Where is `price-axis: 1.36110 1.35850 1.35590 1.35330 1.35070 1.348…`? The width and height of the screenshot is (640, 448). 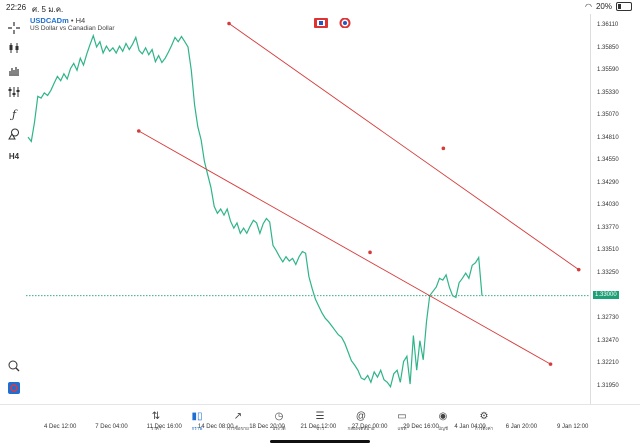 price-axis: 1.36110 1.35850 1.35590 1.35330 1.35070 1.348… is located at coordinates (615, 209).